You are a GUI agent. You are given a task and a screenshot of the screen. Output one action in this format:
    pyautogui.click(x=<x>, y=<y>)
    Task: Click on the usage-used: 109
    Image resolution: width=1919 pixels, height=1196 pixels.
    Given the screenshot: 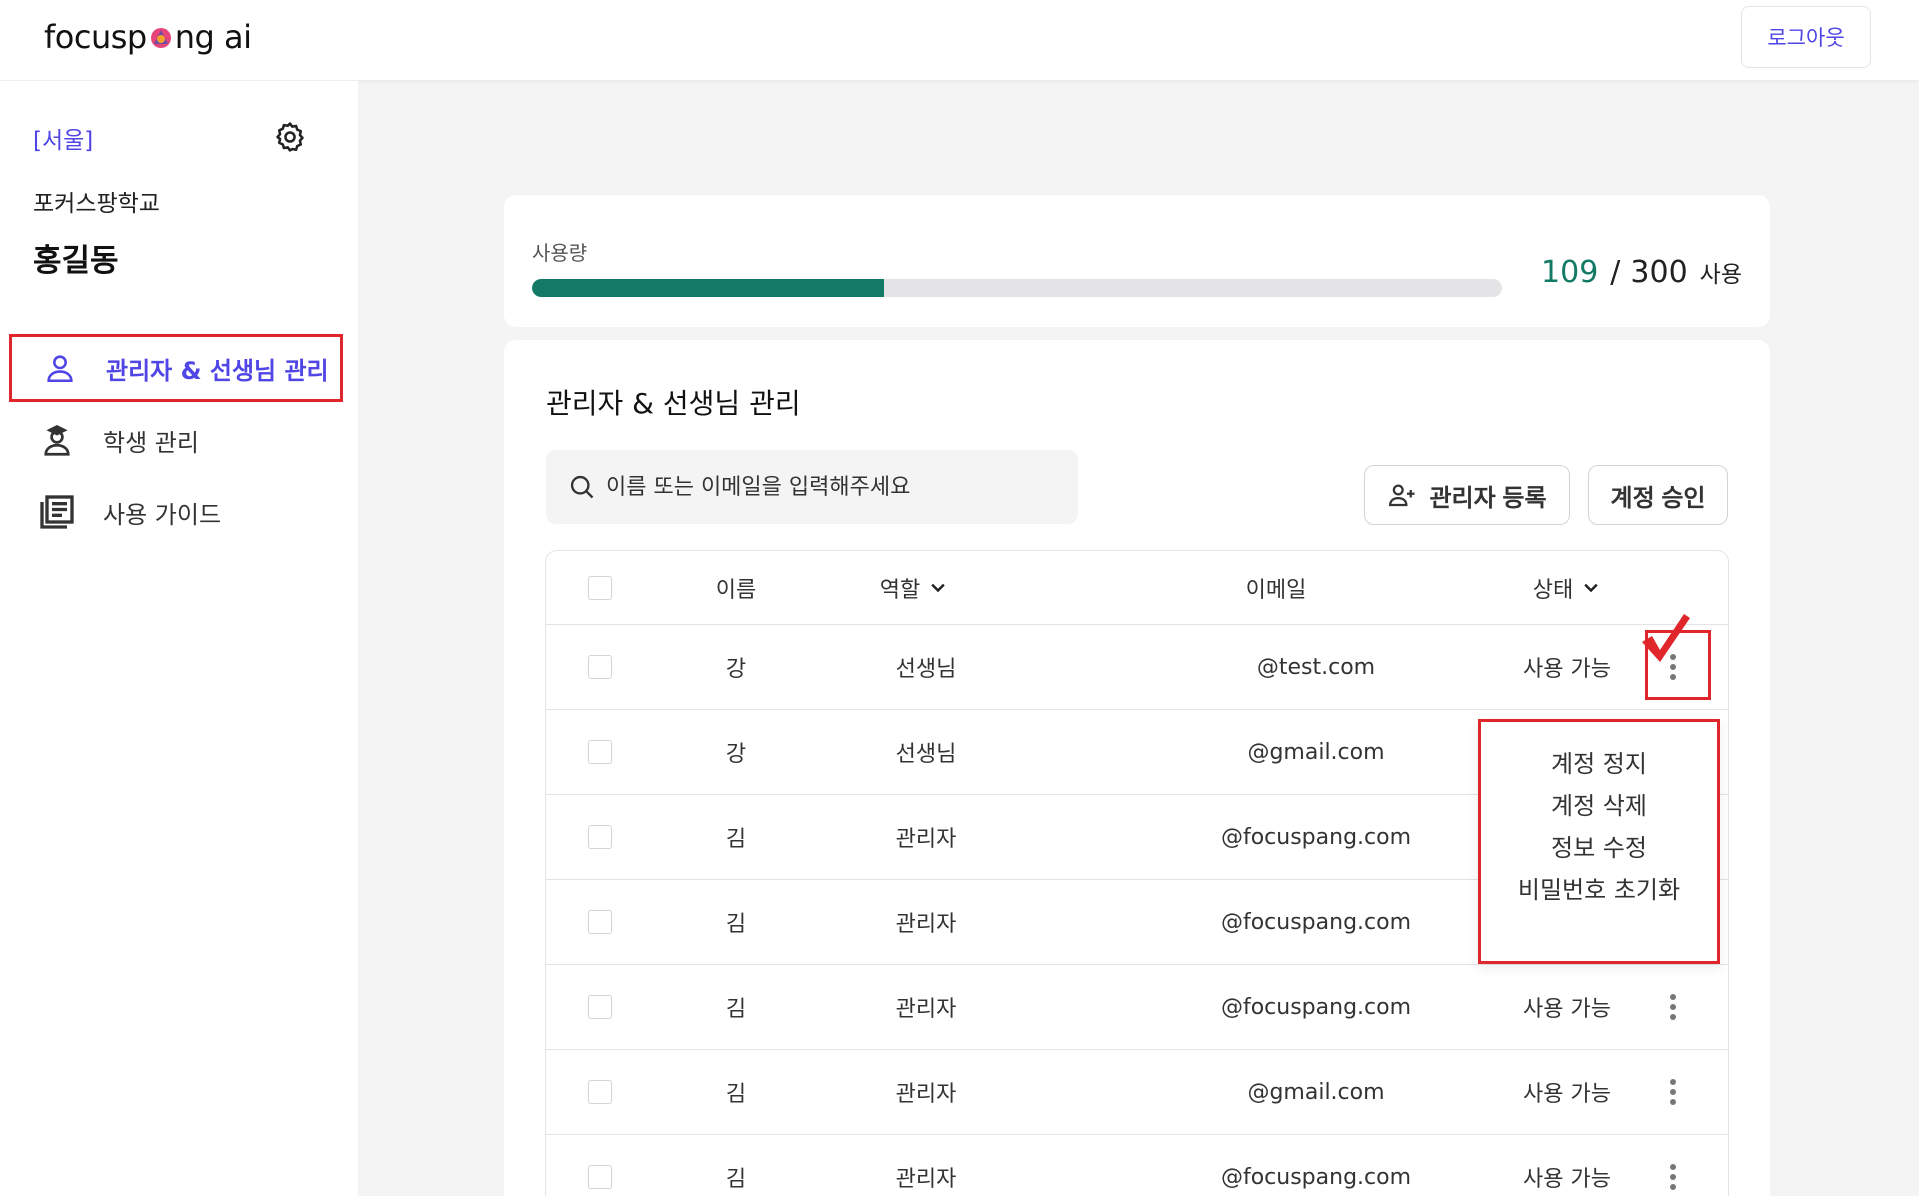 What is the action you would take?
    pyautogui.click(x=1570, y=272)
    